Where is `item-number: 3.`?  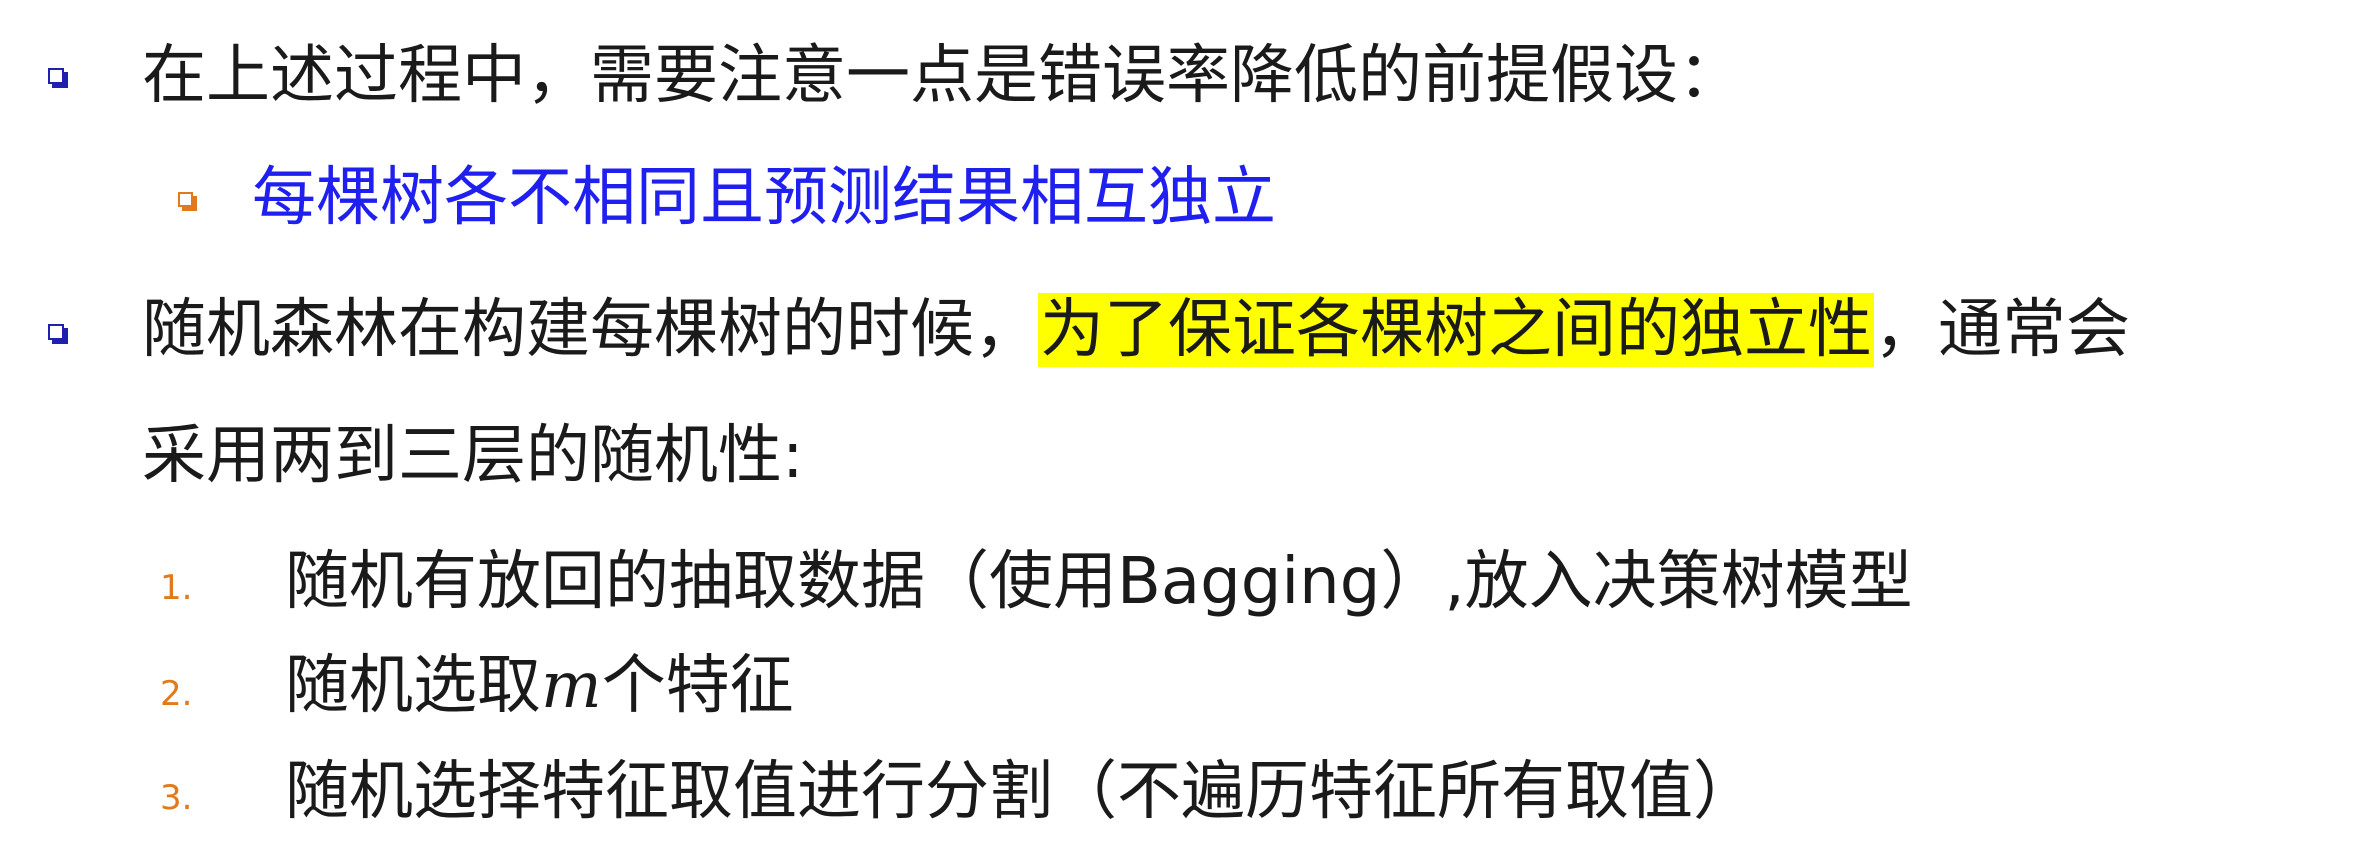 item-number: 3. is located at coordinates (176, 798).